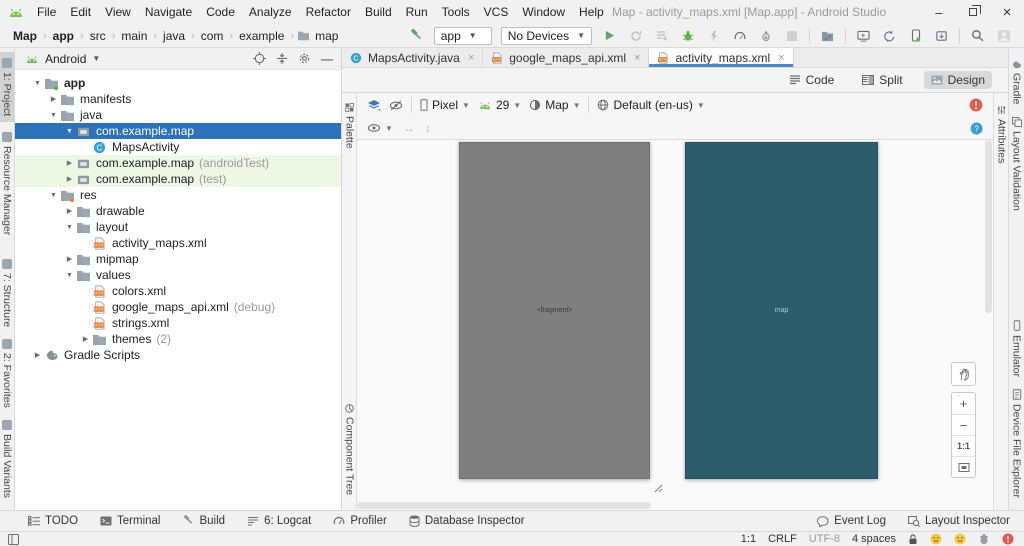 The image size is (1024, 546). I want to click on layout-inspector-button: Layout Inspector, so click(958, 521).